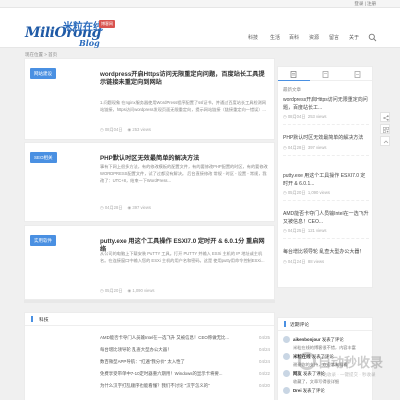  I want to click on sidebar-post-views: 1,090 views, so click(318, 192).